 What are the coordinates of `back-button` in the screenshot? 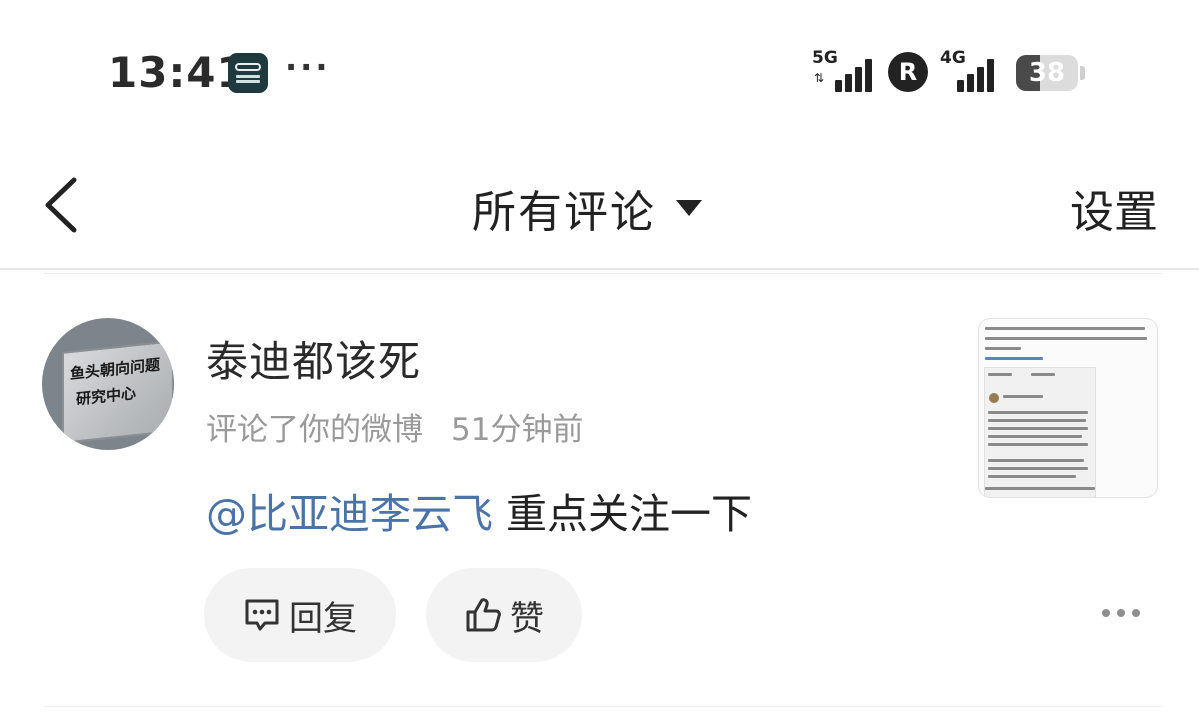 It's located at (60, 205).